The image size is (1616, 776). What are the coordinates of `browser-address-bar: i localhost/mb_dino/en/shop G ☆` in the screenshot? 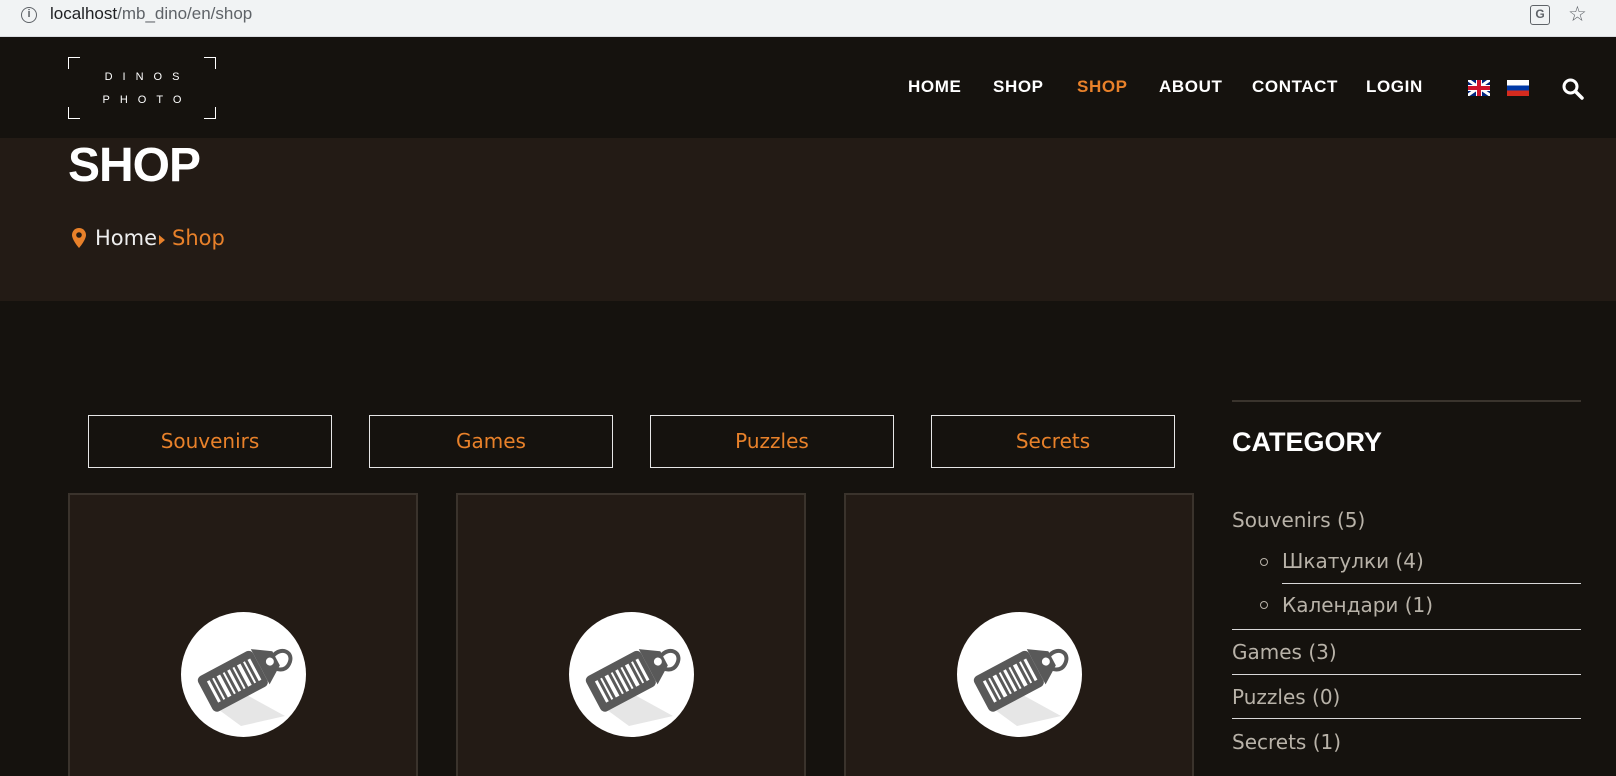 It's located at (808, 18).